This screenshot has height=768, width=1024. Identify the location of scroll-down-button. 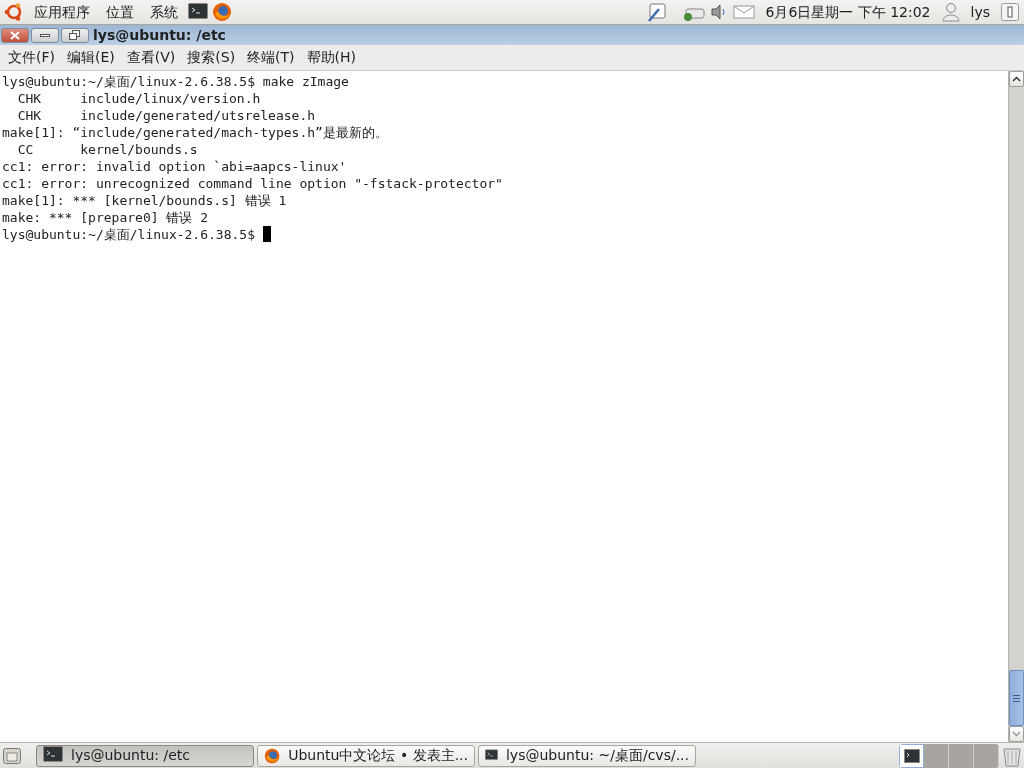
(1016, 734).